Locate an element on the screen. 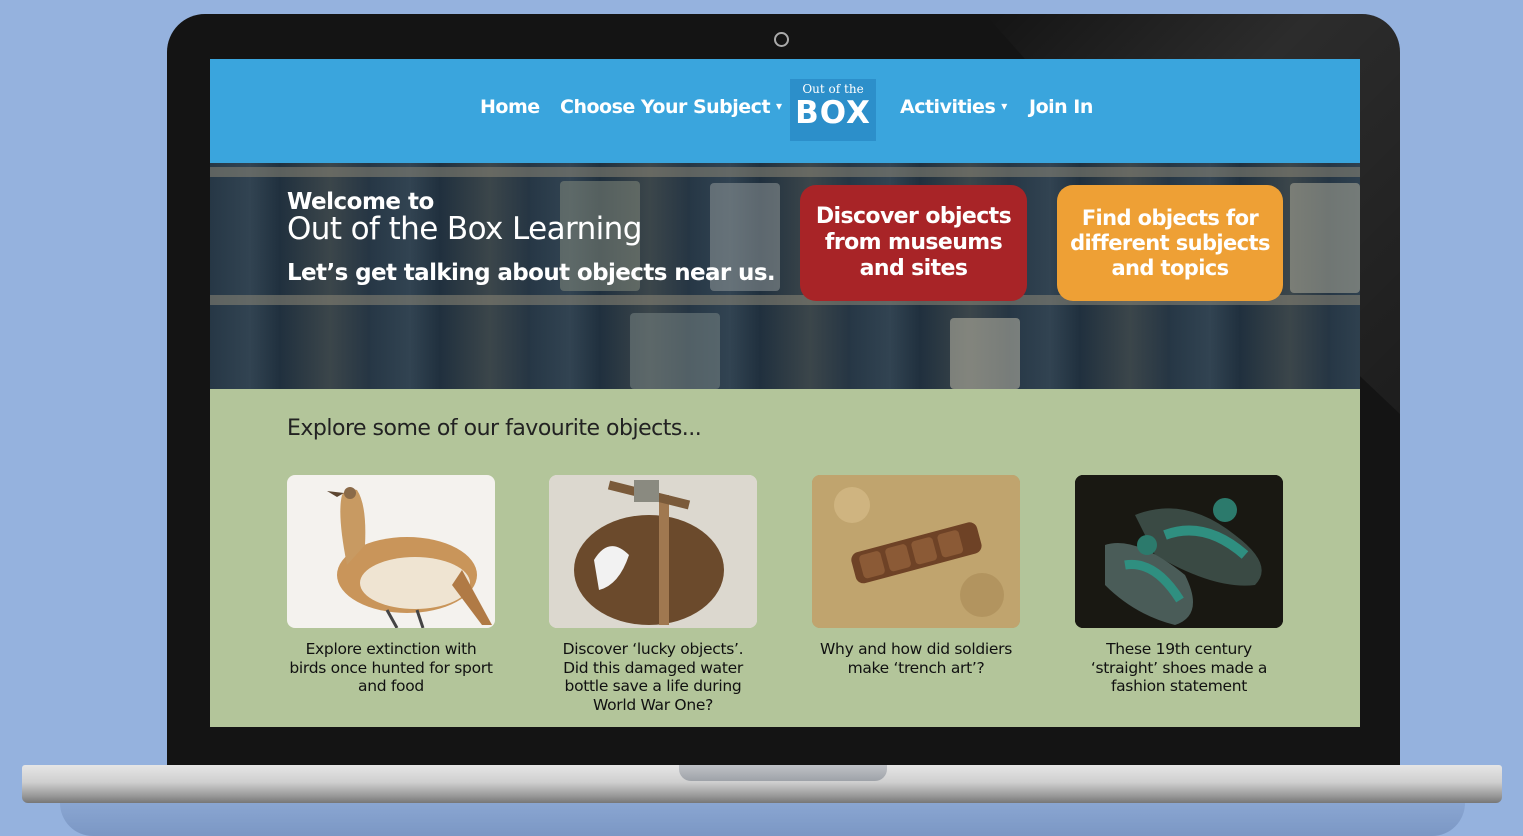 The height and width of the screenshot is (836, 1523). trench-art-photo is located at coordinates (916, 551).